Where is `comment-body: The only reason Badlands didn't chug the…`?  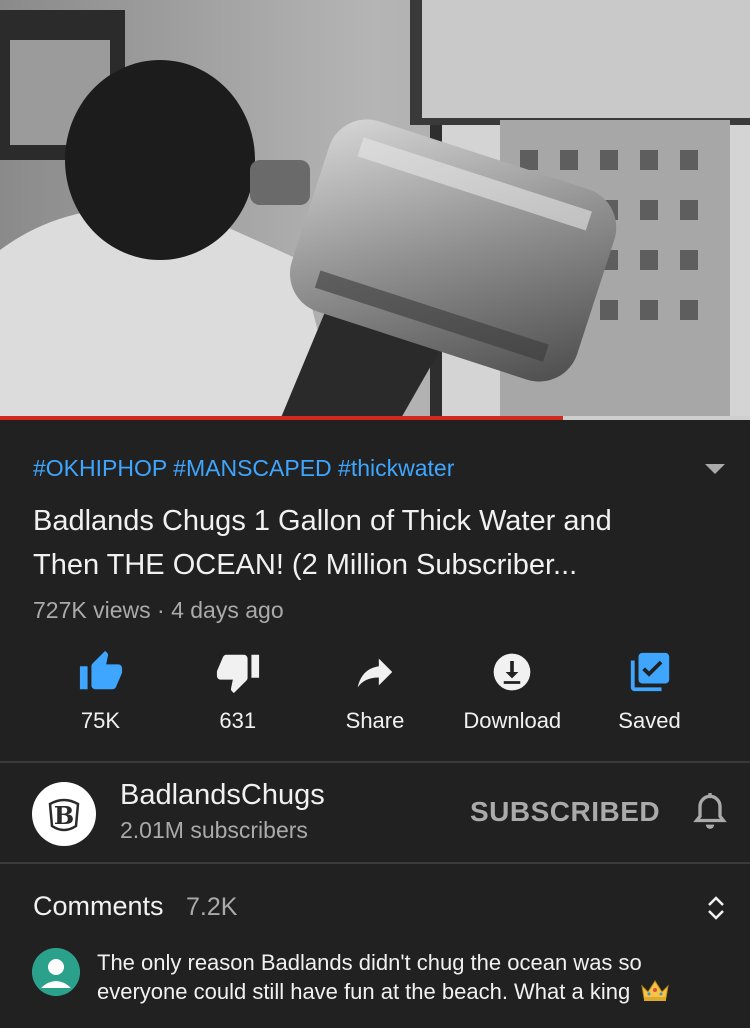
comment-body: The only reason Badlands didn't chug the… is located at coordinates (369, 977).